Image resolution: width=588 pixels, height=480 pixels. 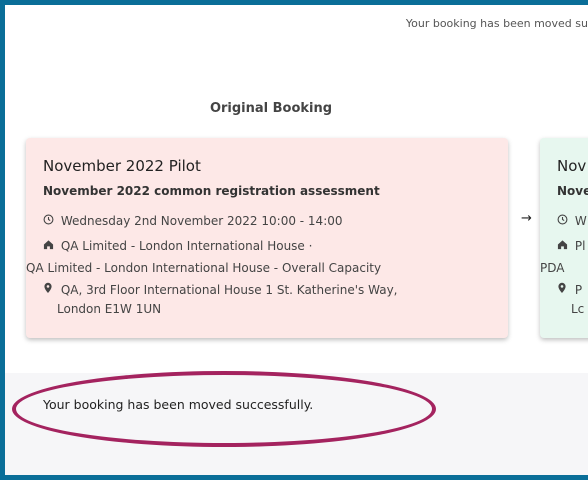 I want to click on new-booking-address-line1: P, so click(x=578, y=290).